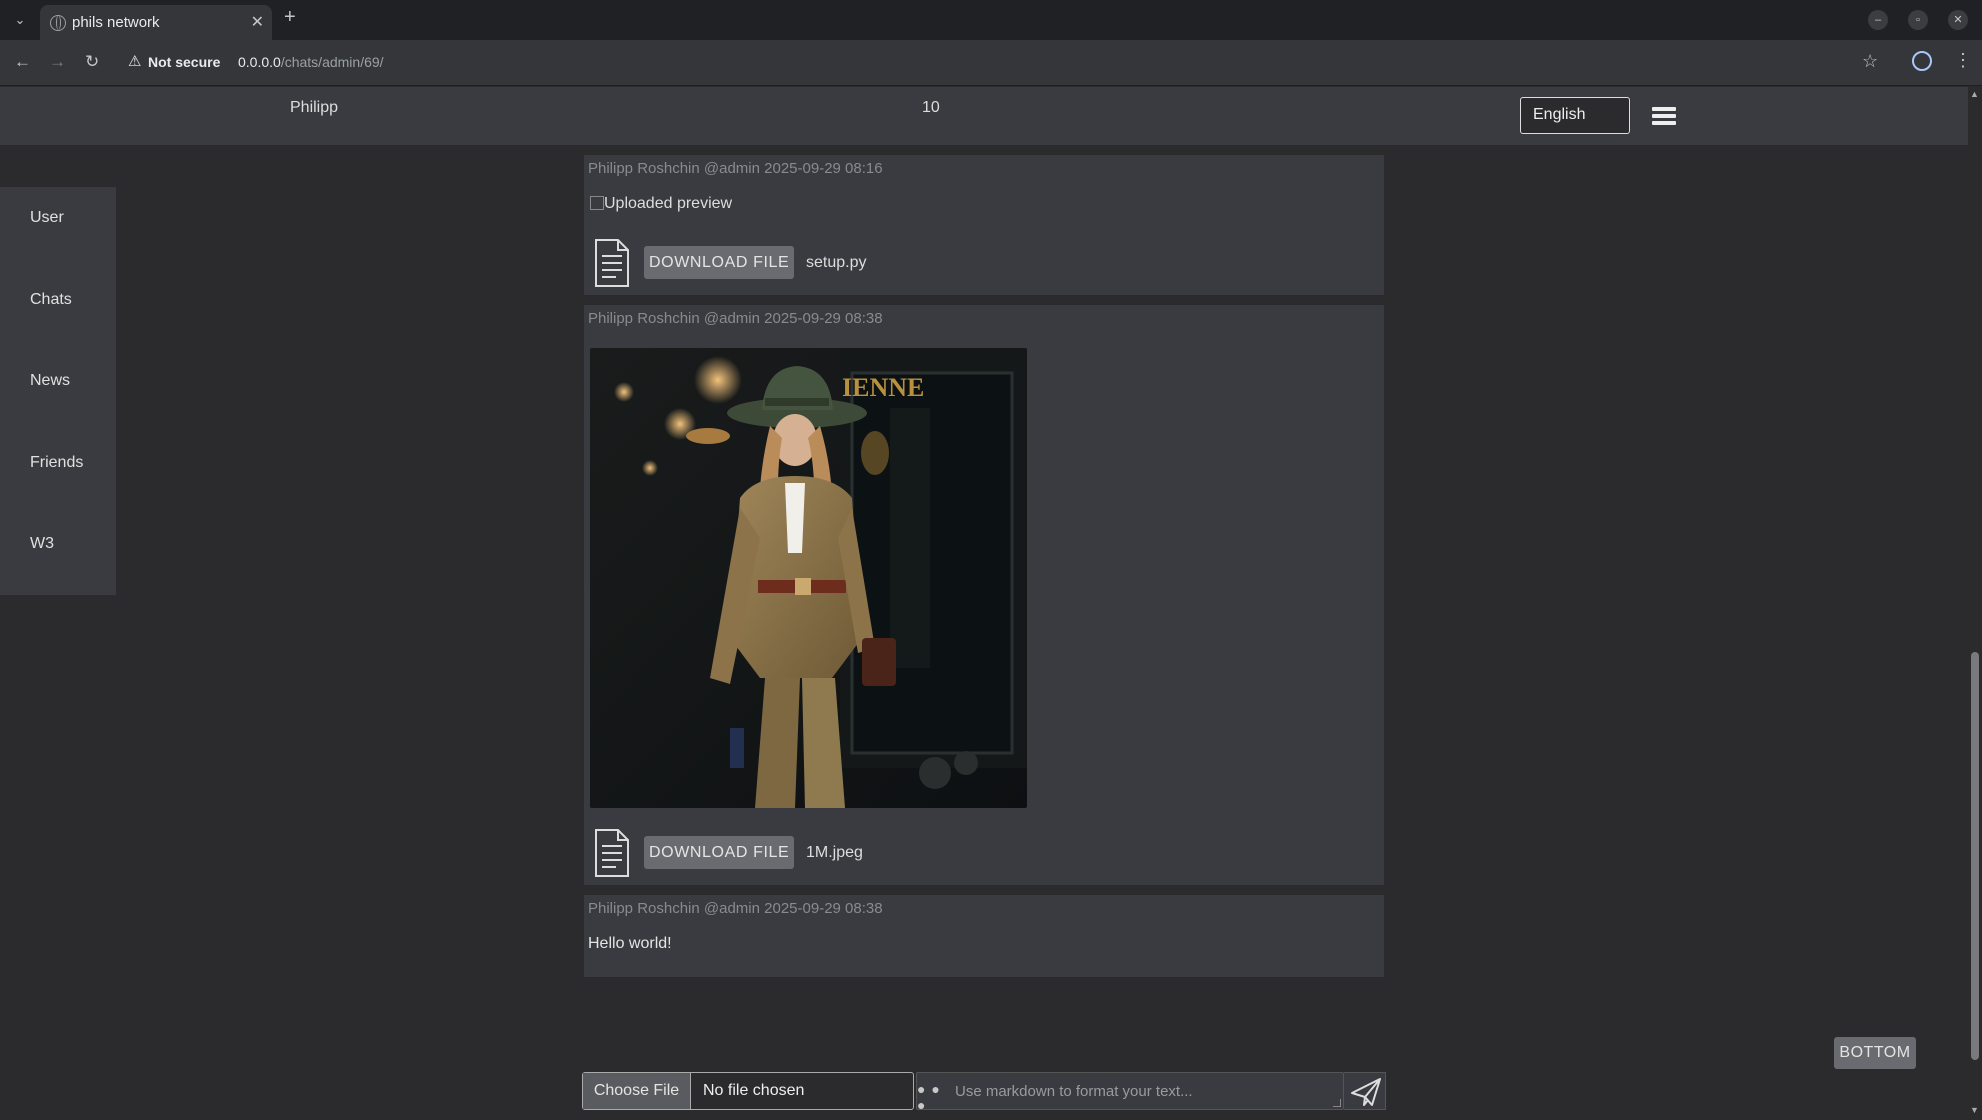  Describe the element at coordinates (1975, 603) in the screenshot. I see `page-scrollbar: ▲ ▼` at that location.